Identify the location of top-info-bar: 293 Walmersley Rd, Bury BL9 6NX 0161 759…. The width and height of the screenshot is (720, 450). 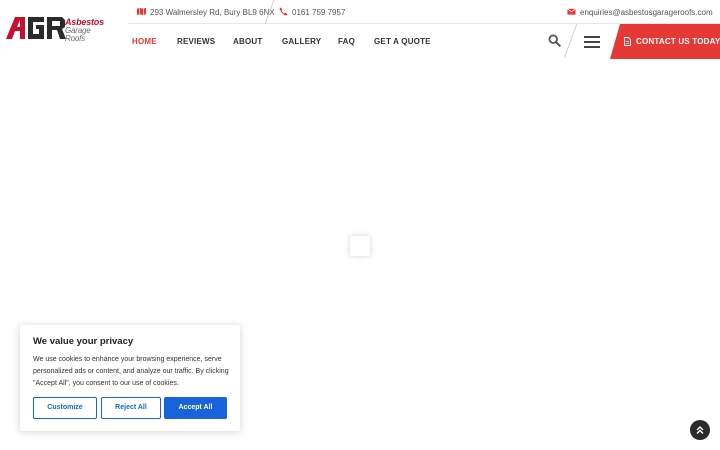
(424, 12).